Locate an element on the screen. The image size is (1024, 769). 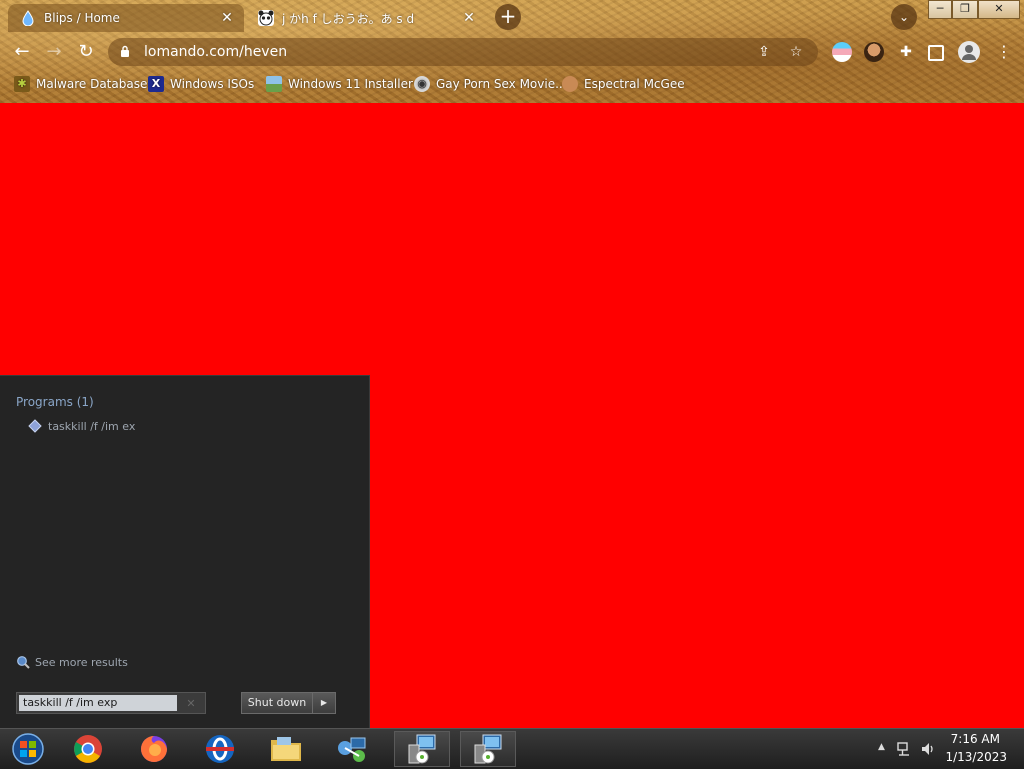
program-icon is located at coordinates (35, 426).